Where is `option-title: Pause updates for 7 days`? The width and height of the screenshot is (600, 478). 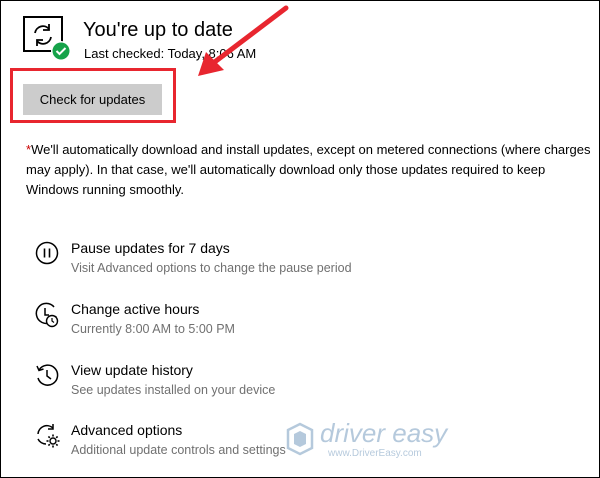 option-title: Pause updates for 7 days is located at coordinates (150, 248).